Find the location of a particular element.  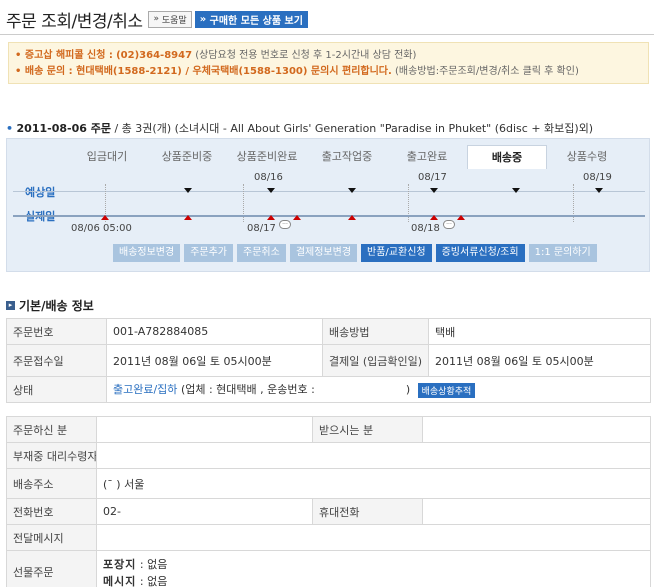

section-title: 기본/배송 정보 is located at coordinates (56, 306).